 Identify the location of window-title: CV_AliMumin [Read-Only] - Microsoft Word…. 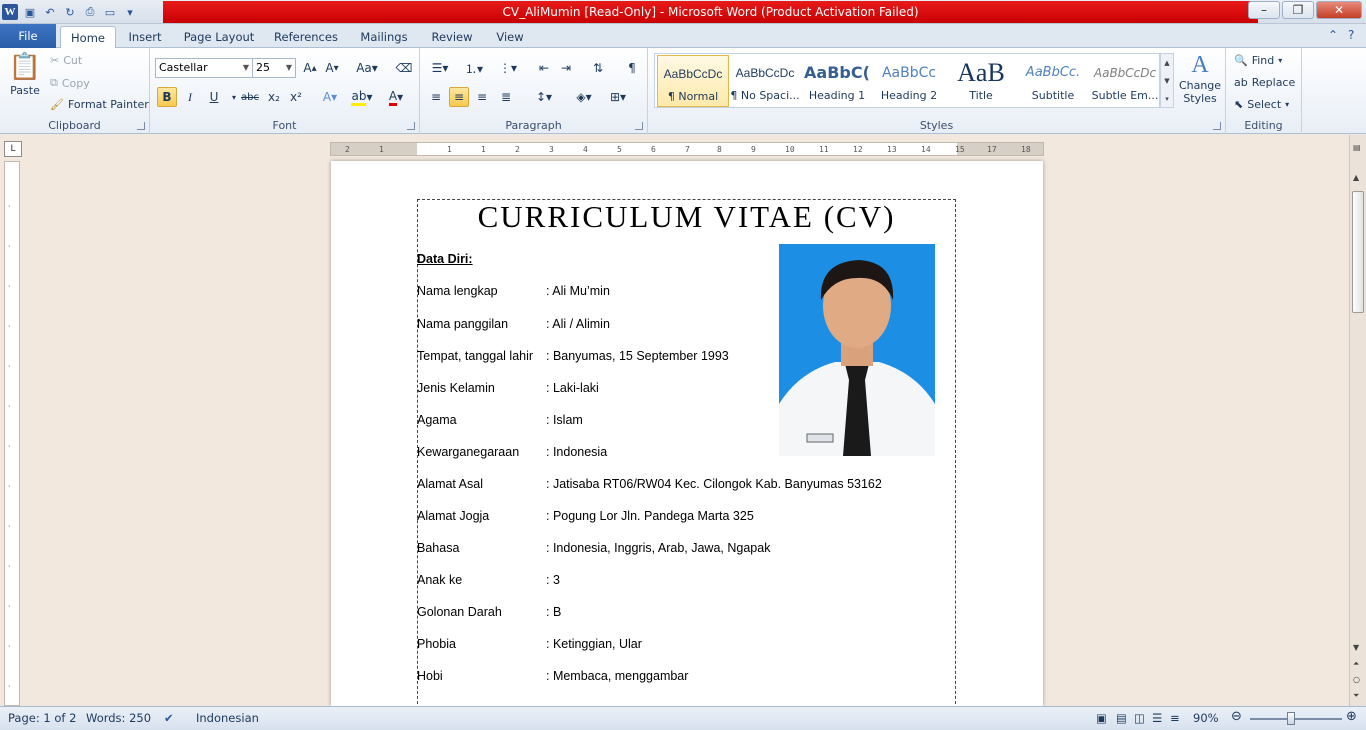
(710, 12).